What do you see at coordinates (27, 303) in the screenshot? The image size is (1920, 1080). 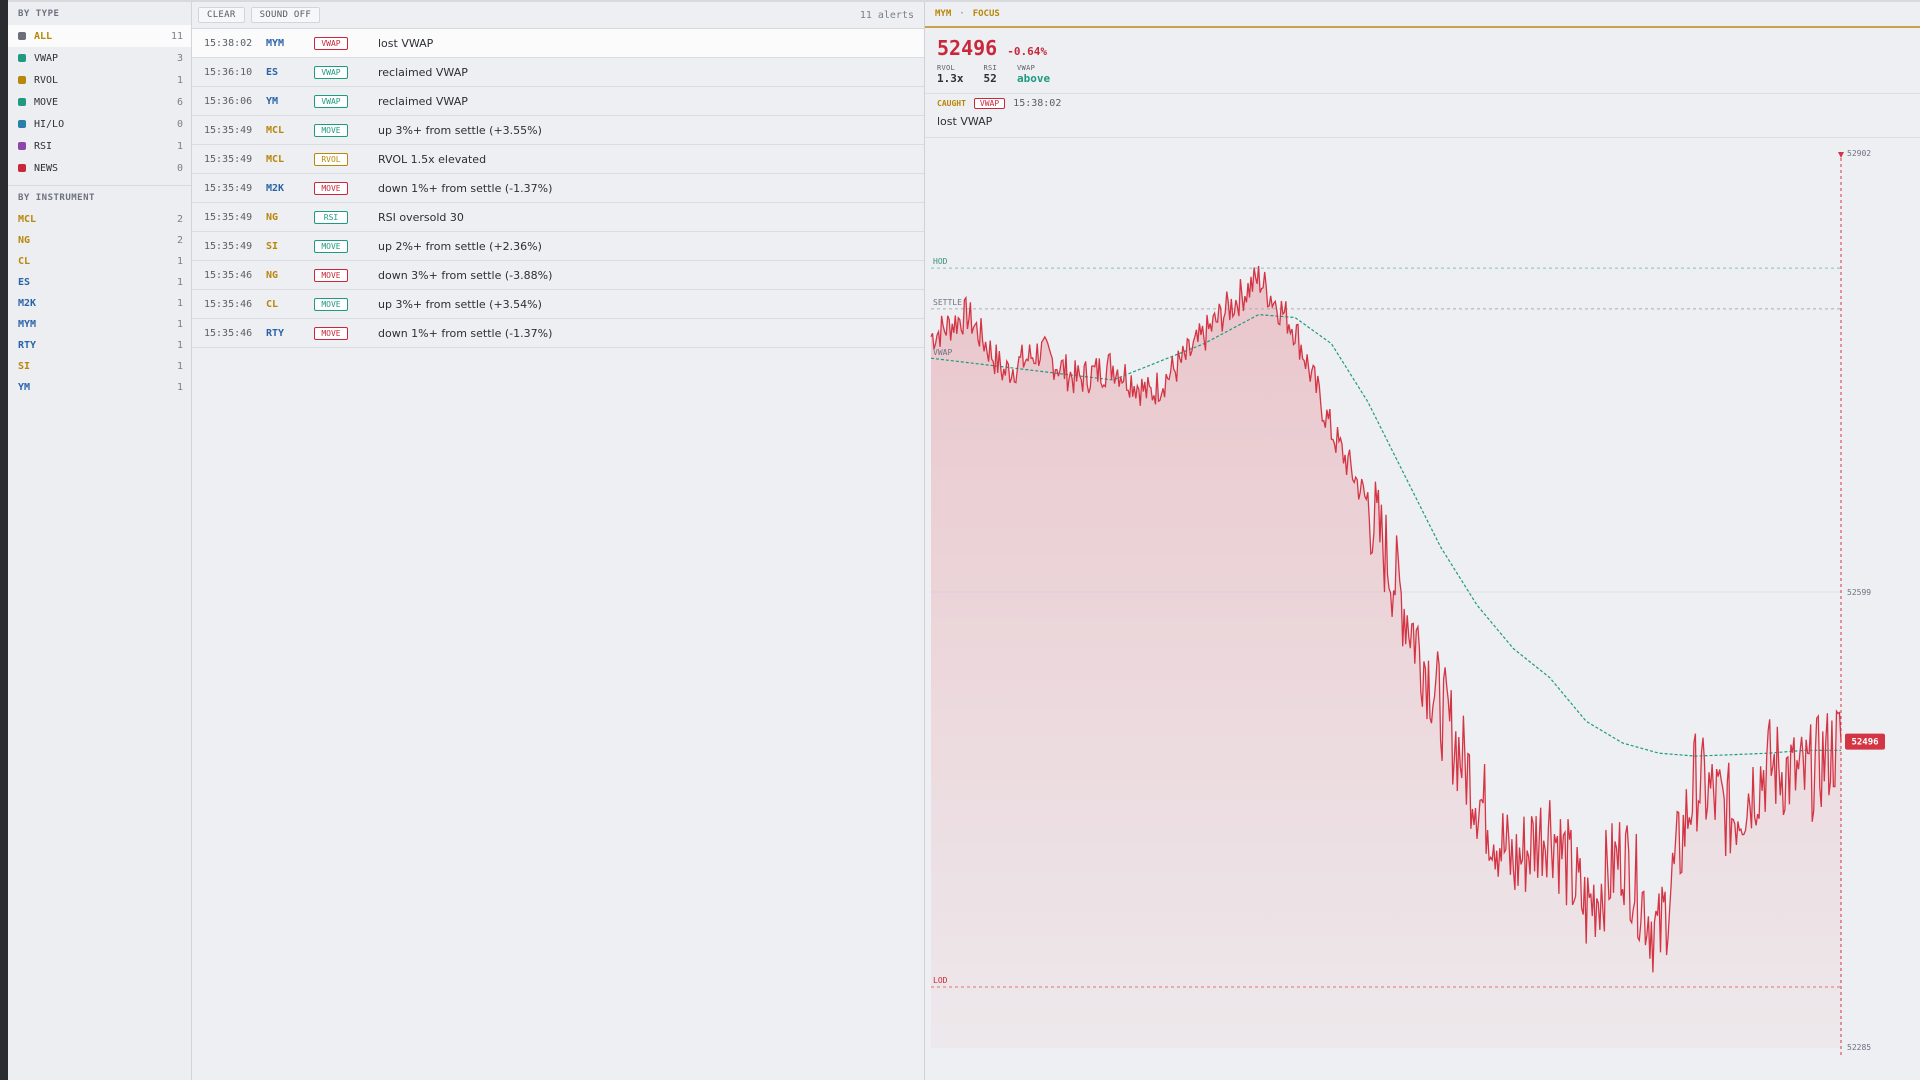 I see `instrument-filter-label: M2K` at bounding box center [27, 303].